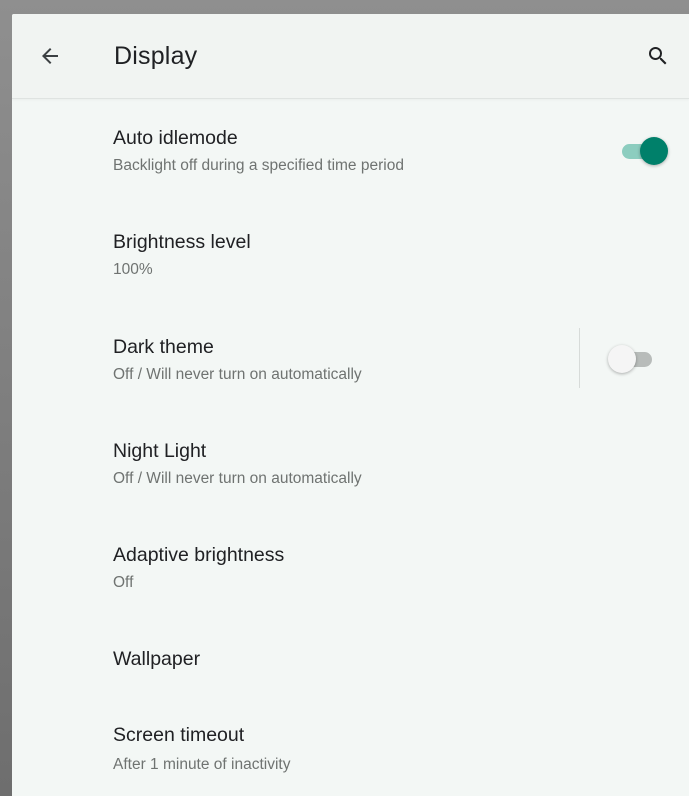 This screenshot has width=689, height=796. Describe the element at coordinates (350, 568) in the screenshot. I see `pref-adaptive-brightness: Adaptive brightness Off` at that location.